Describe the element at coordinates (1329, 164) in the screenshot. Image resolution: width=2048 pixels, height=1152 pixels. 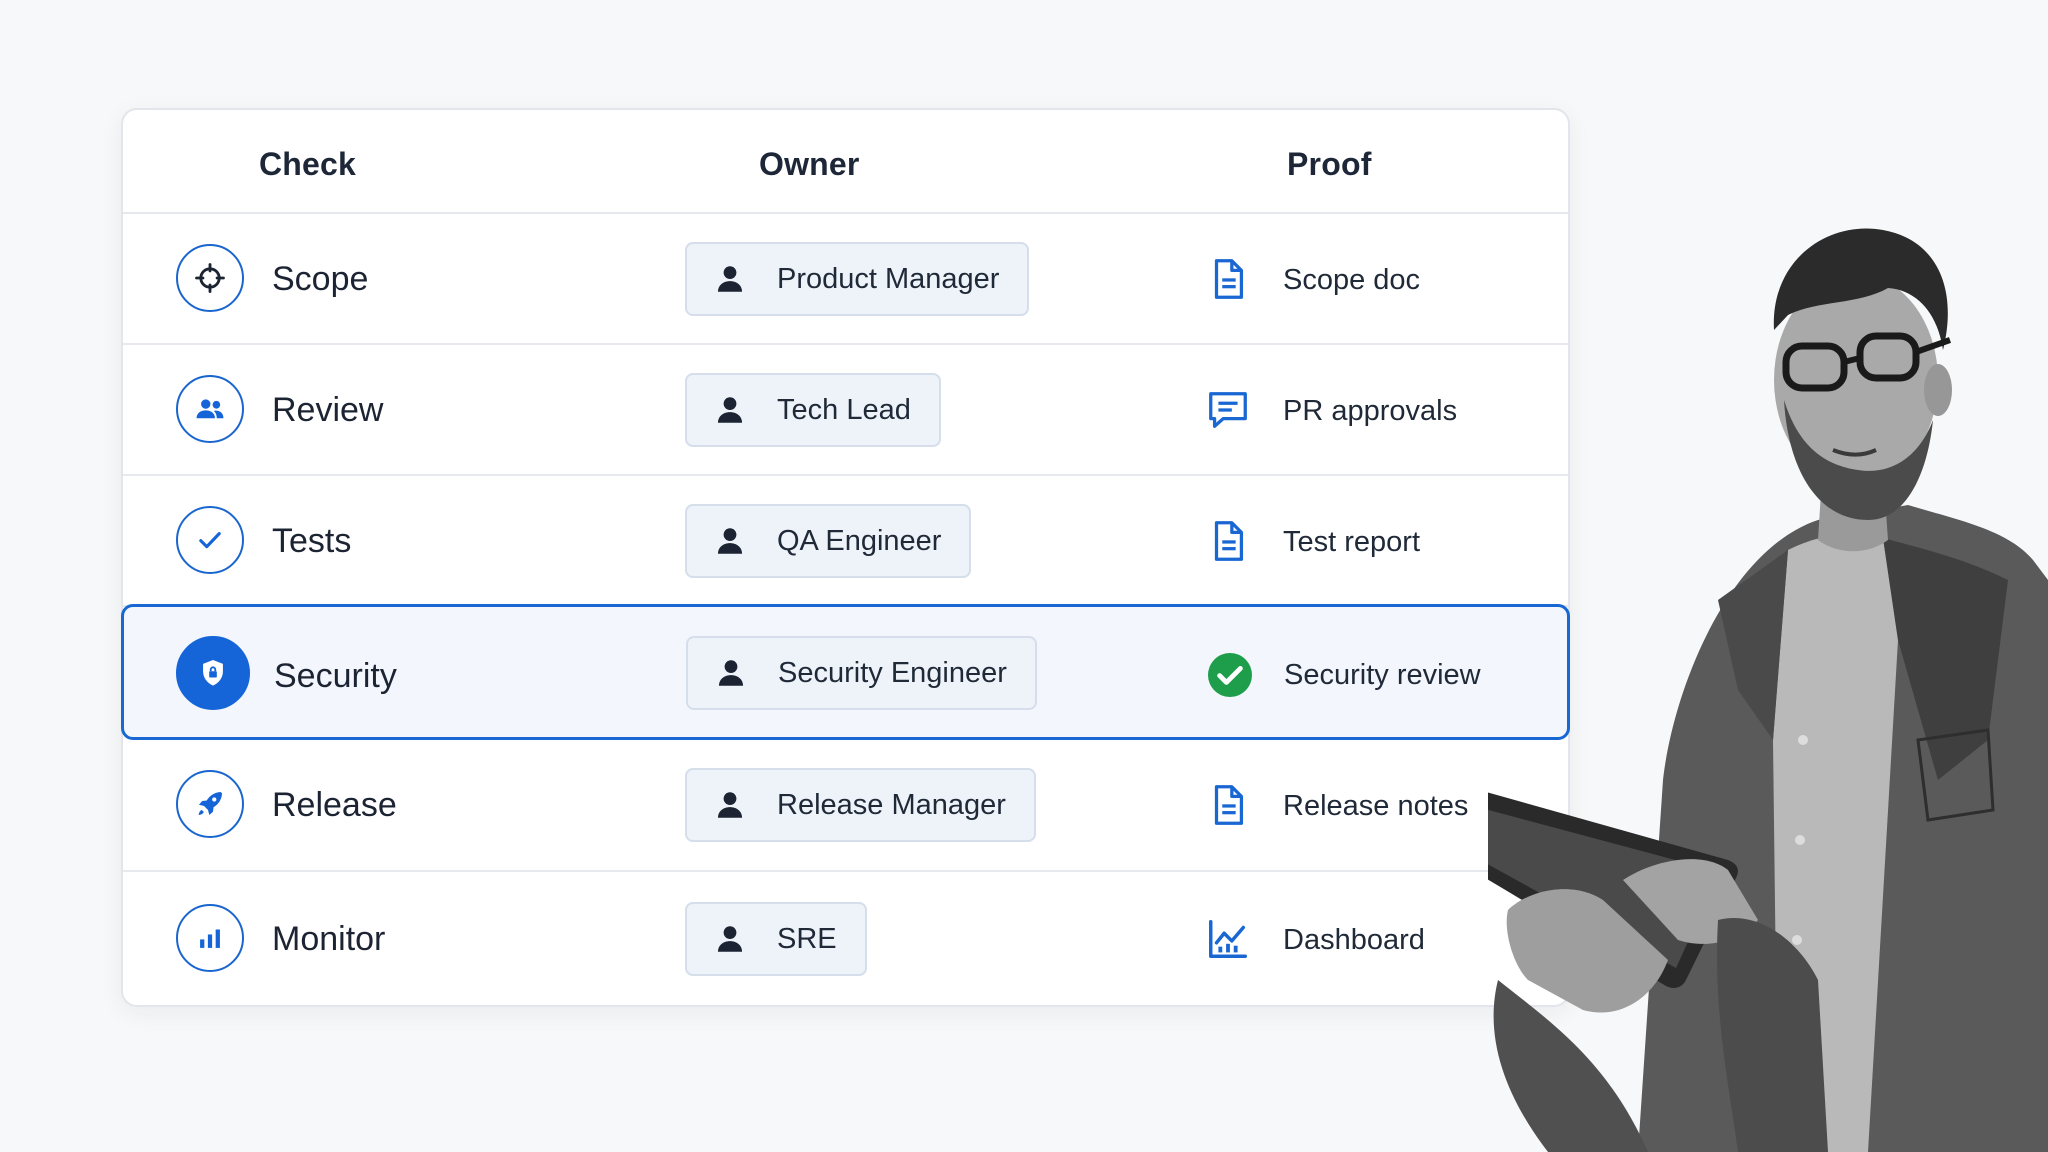
I see `column-header-proof: Proof` at that location.